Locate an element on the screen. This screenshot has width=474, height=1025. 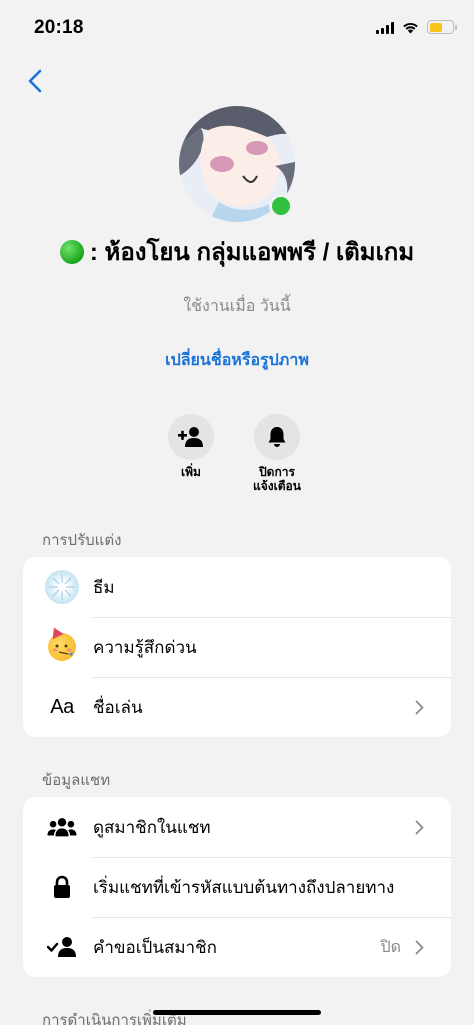
group-name: : ห้องโยน กลุ่มแอพพรี / เติมเกม is located at coordinates (237, 251).